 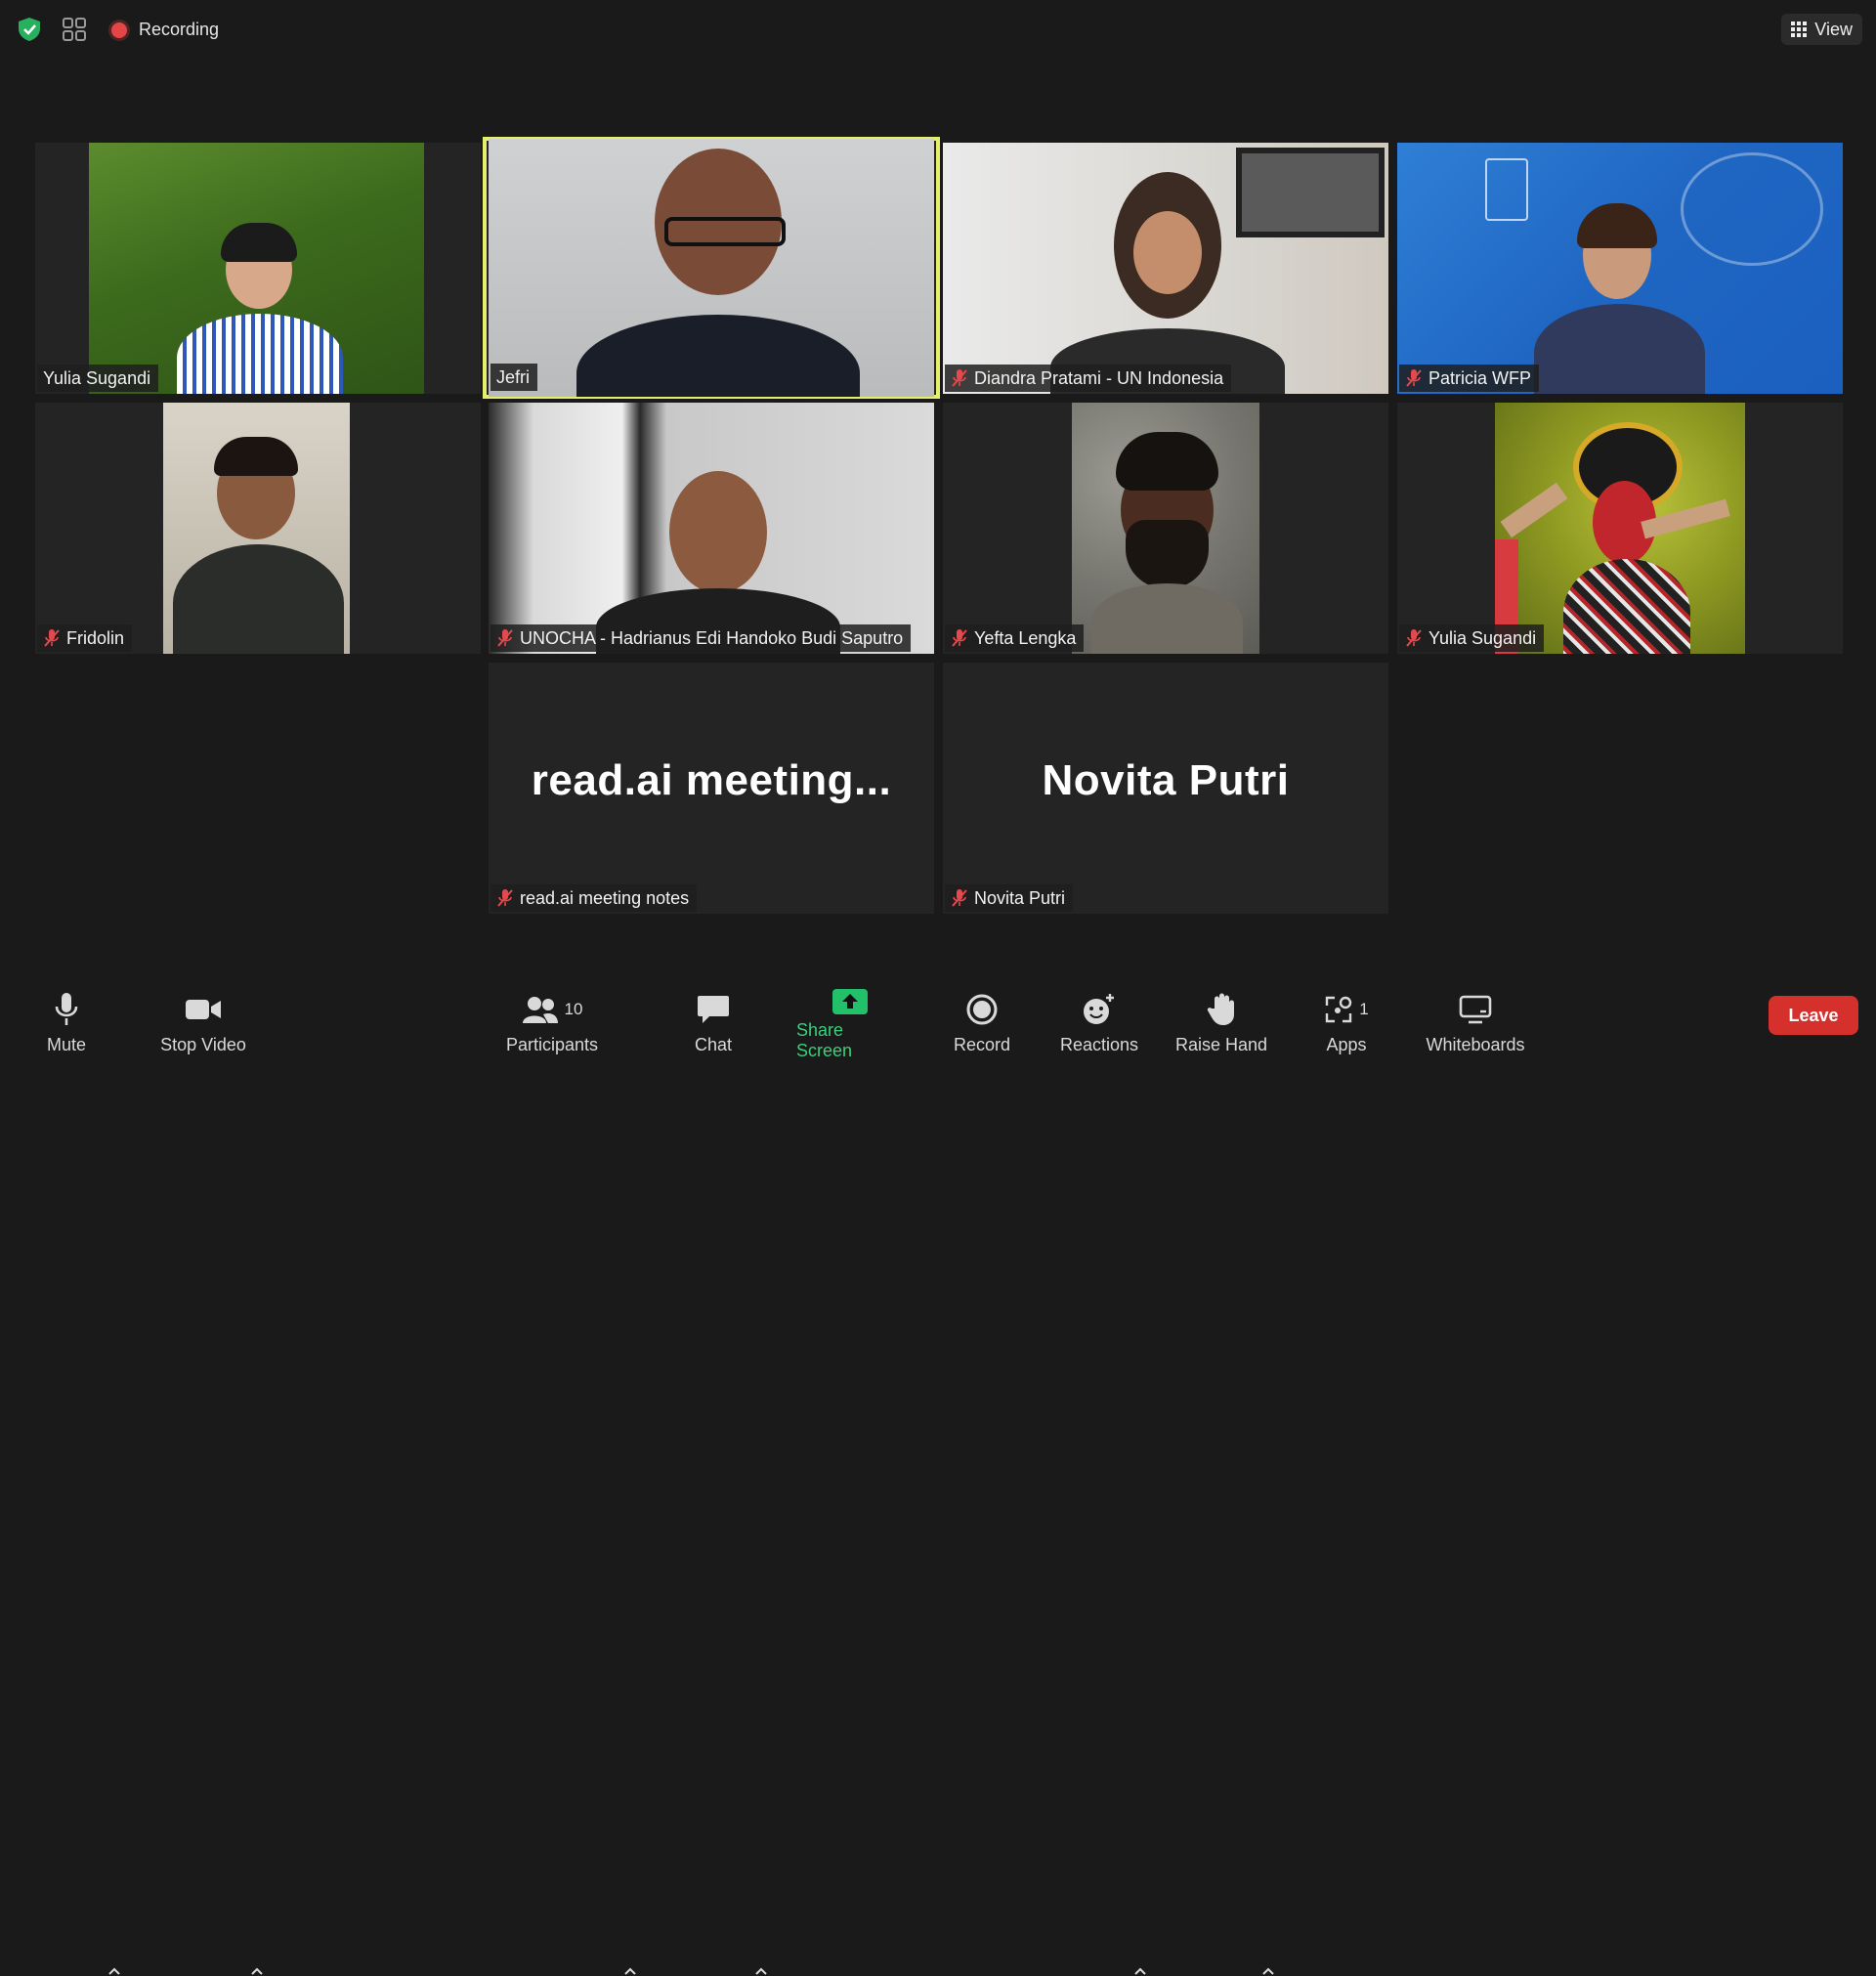 What do you see at coordinates (552, 1045) in the screenshot?
I see `participants-label: Participants` at bounding box center [552, 1045].